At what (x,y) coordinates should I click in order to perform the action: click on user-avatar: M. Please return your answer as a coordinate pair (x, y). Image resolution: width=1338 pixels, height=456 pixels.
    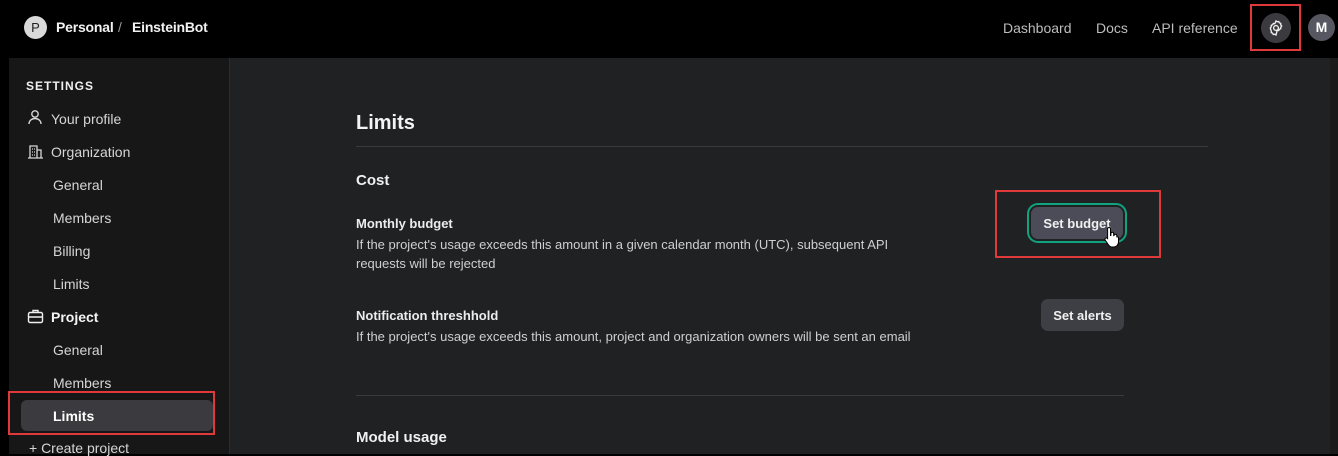
    Looking at the image, I should click on (1321, 27).